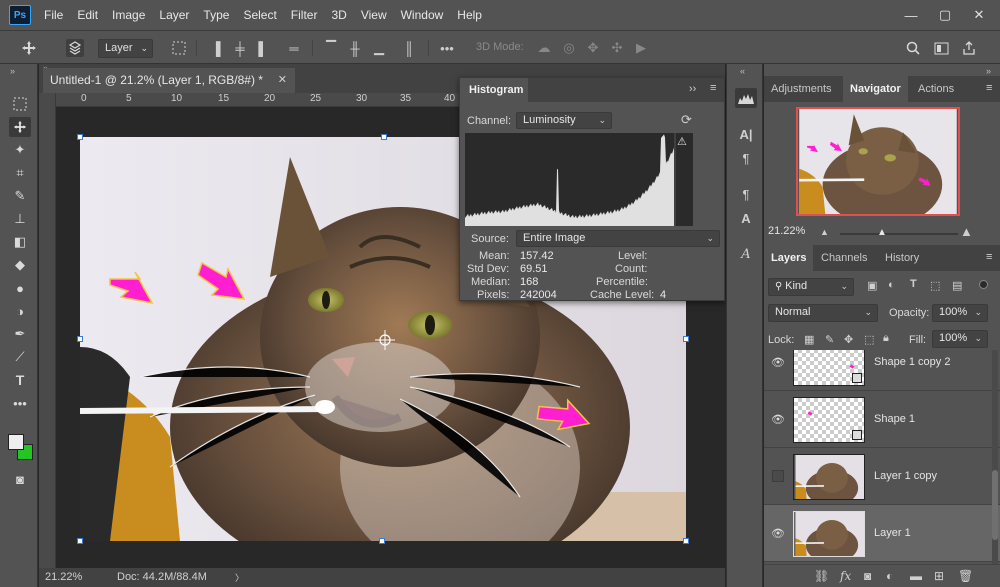 The image size is (1000, 587). What do you see at coordinates (746, 254) in the screenshot?
I see `glyphs-panel-icon: A` at bounding box center [746, 254].